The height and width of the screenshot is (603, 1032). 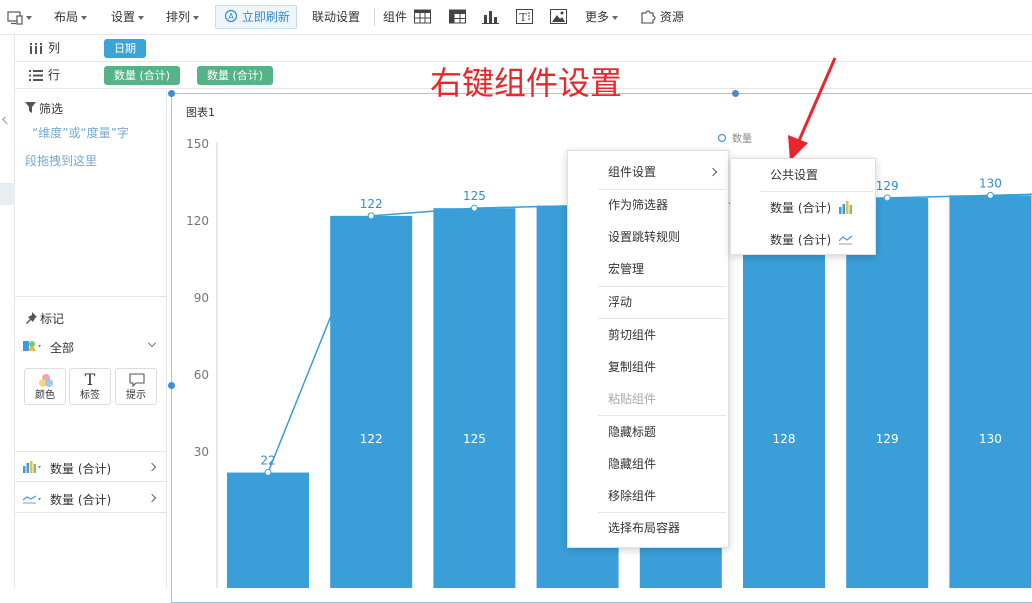 I want to click on settings-menu: 设置, so click(x=128, y=17).